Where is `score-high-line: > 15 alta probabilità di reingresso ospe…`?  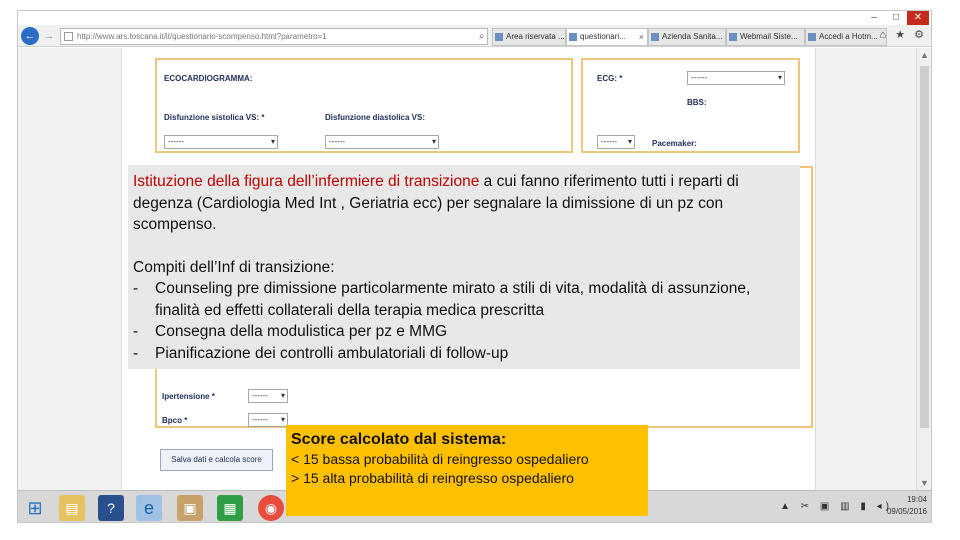
score-high-line: > 15 alta probabilità di reingresso ospe… is located at coordinates (432, 478).